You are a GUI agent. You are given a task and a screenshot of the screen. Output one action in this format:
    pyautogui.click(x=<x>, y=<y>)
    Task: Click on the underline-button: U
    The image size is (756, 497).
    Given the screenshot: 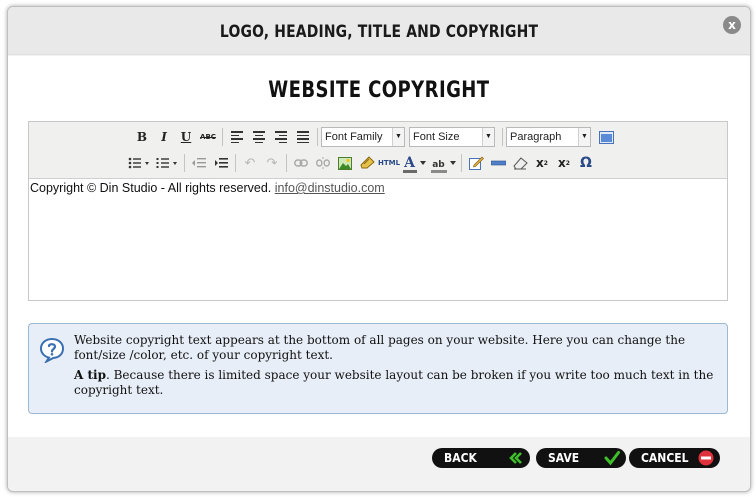 What is the action you would take?
    pyautogui.click(x=186, y=137)
    